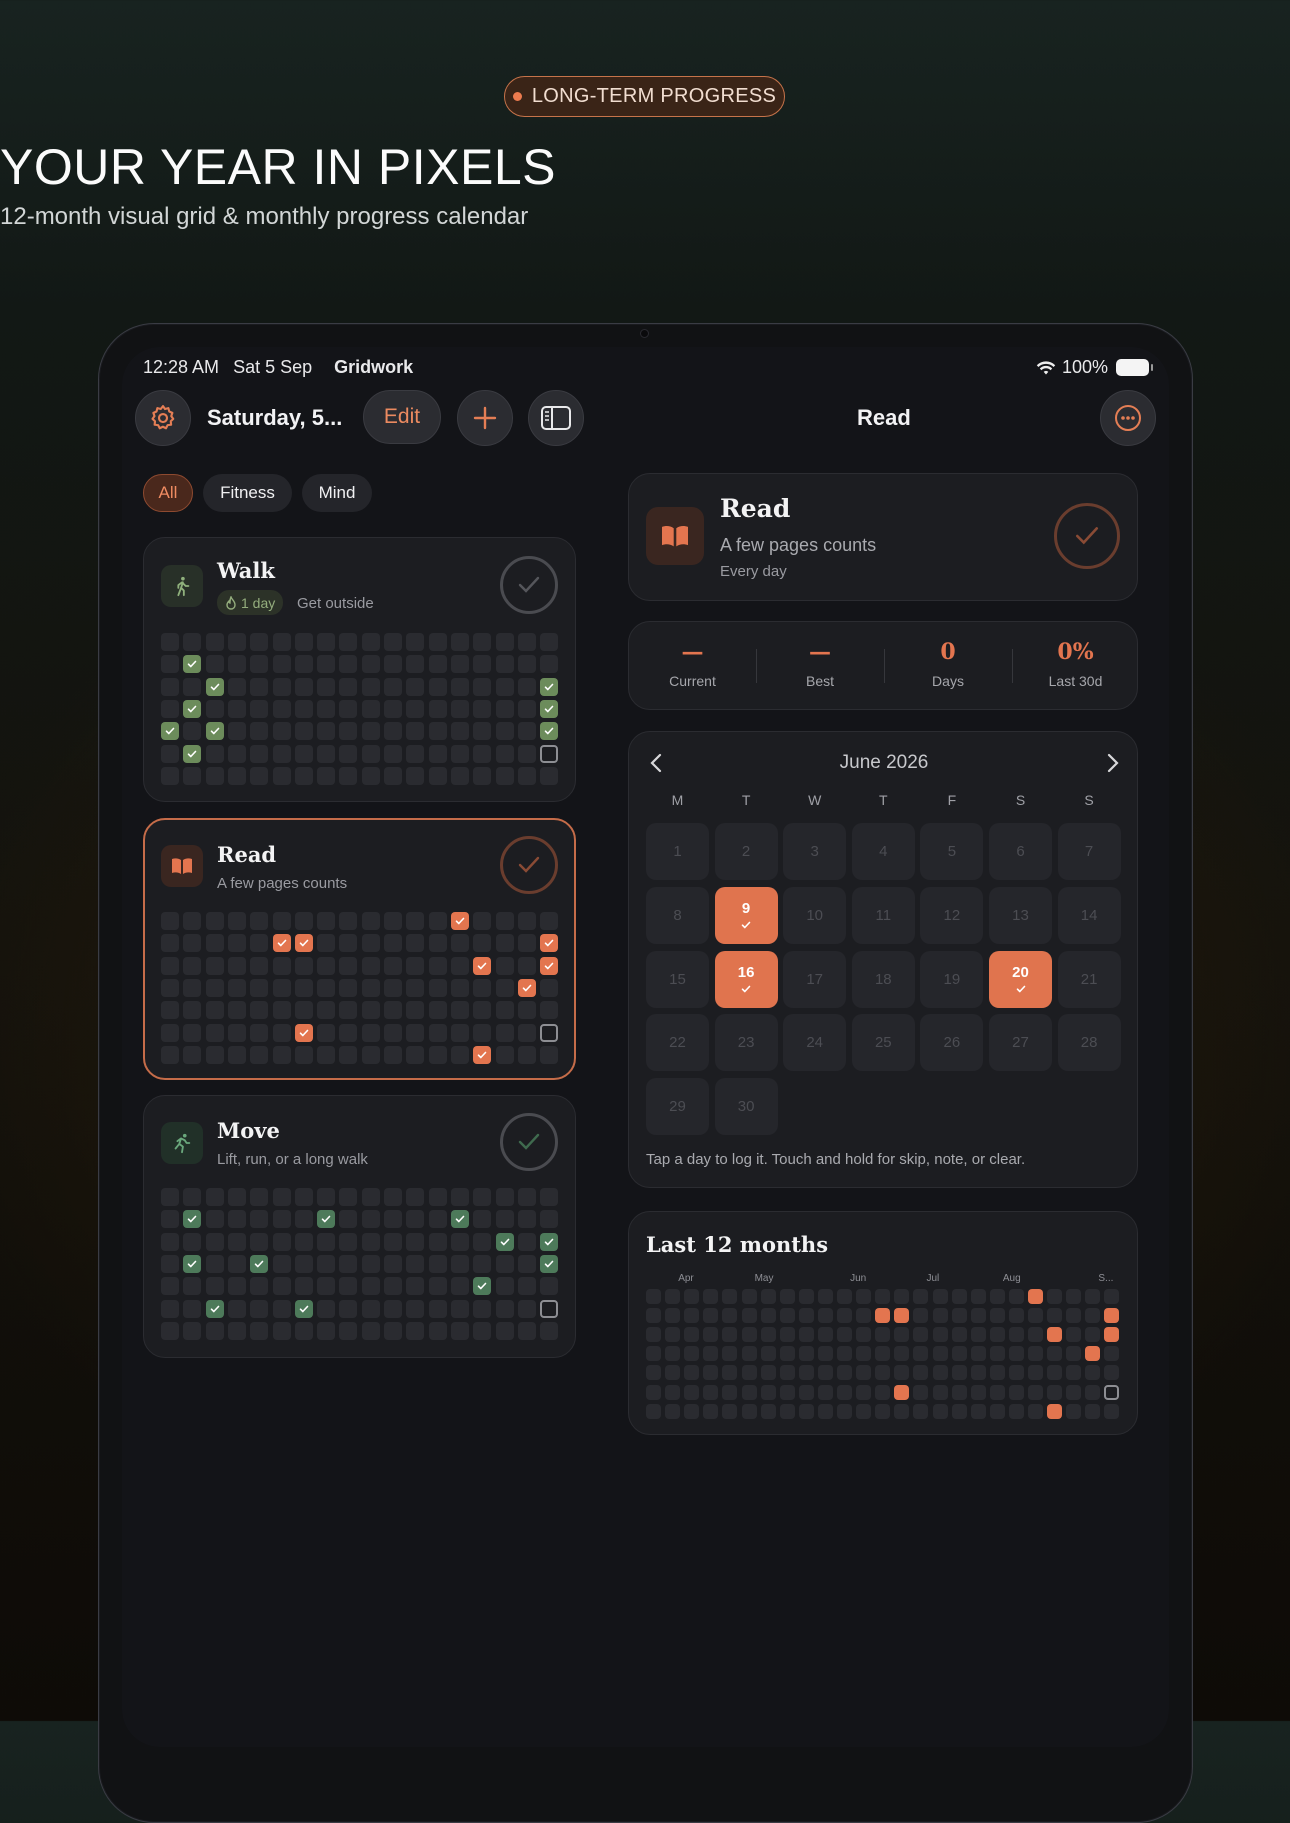 This screenshot has height=1823, width=1290. Describe the element at coordinates (815, 915) in the screenshot. I see `calendar-day: 10` at that location.